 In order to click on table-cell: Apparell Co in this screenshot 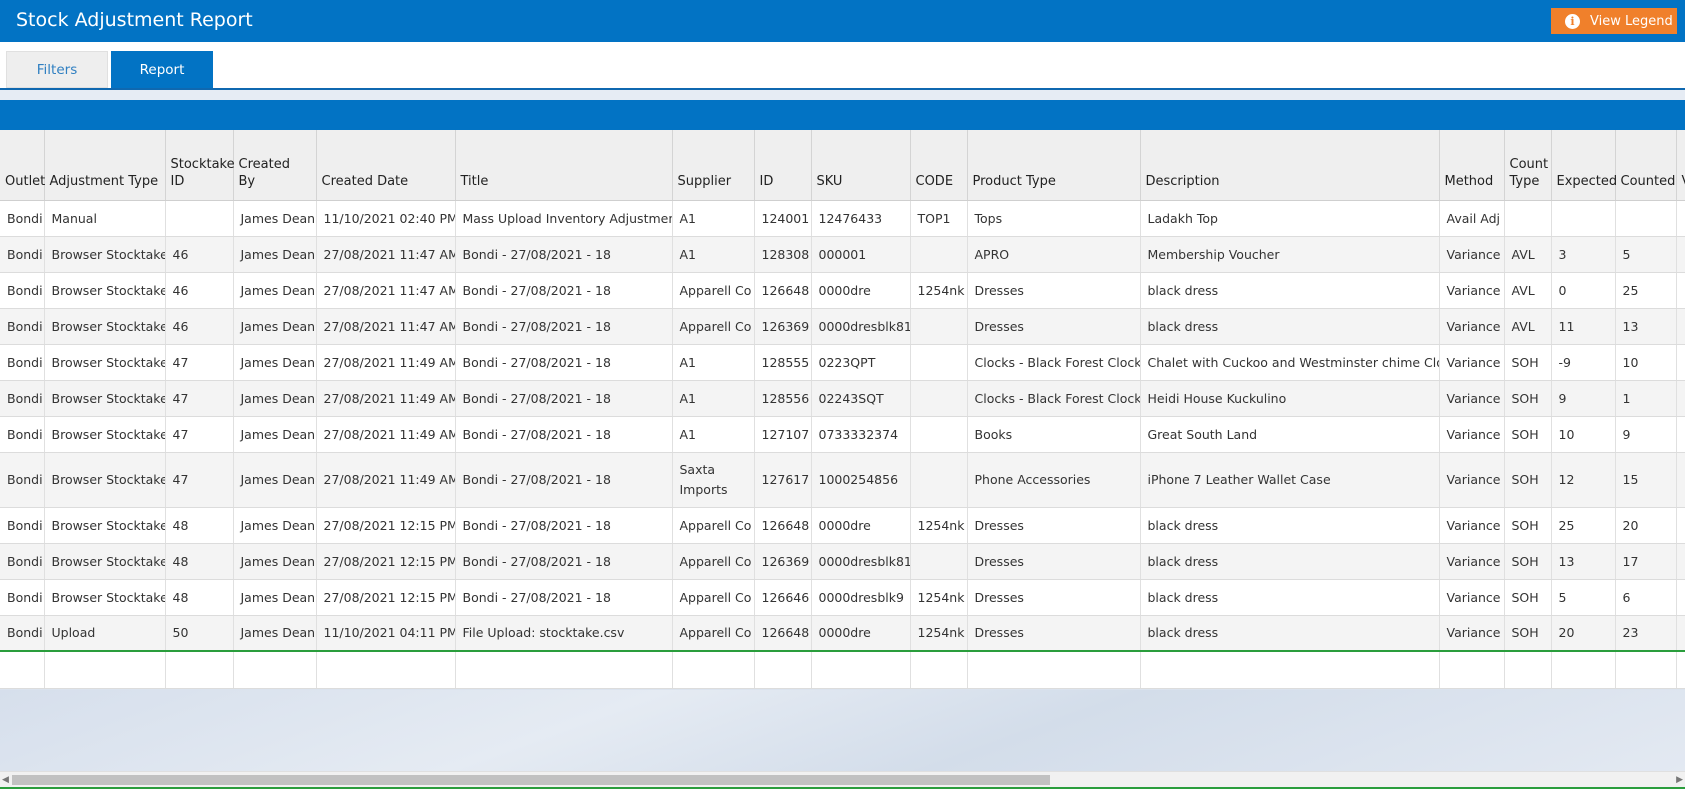, I will do `click(713, 290)`.